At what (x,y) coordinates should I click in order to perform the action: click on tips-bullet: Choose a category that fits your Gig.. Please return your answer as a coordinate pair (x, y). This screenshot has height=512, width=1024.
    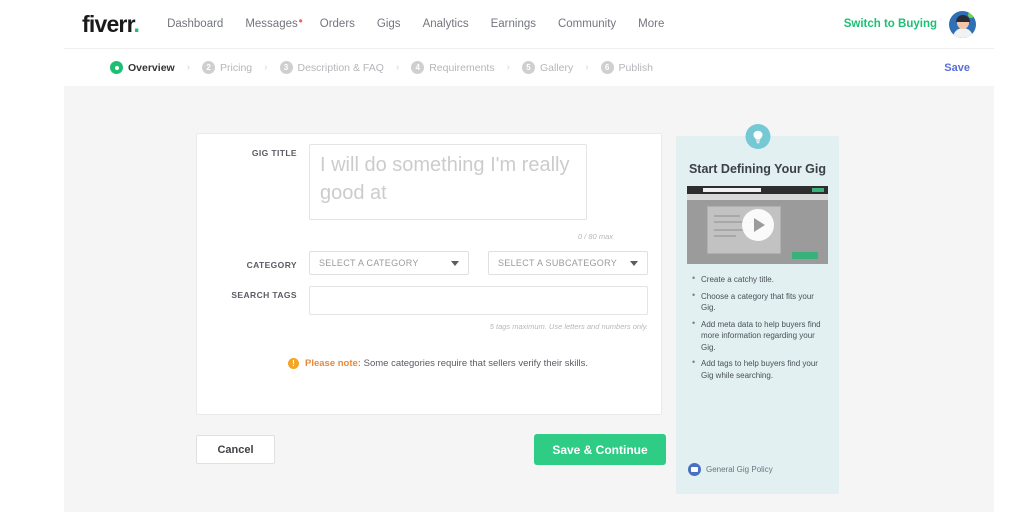
    Looking at the image, I should click on (760, 302).